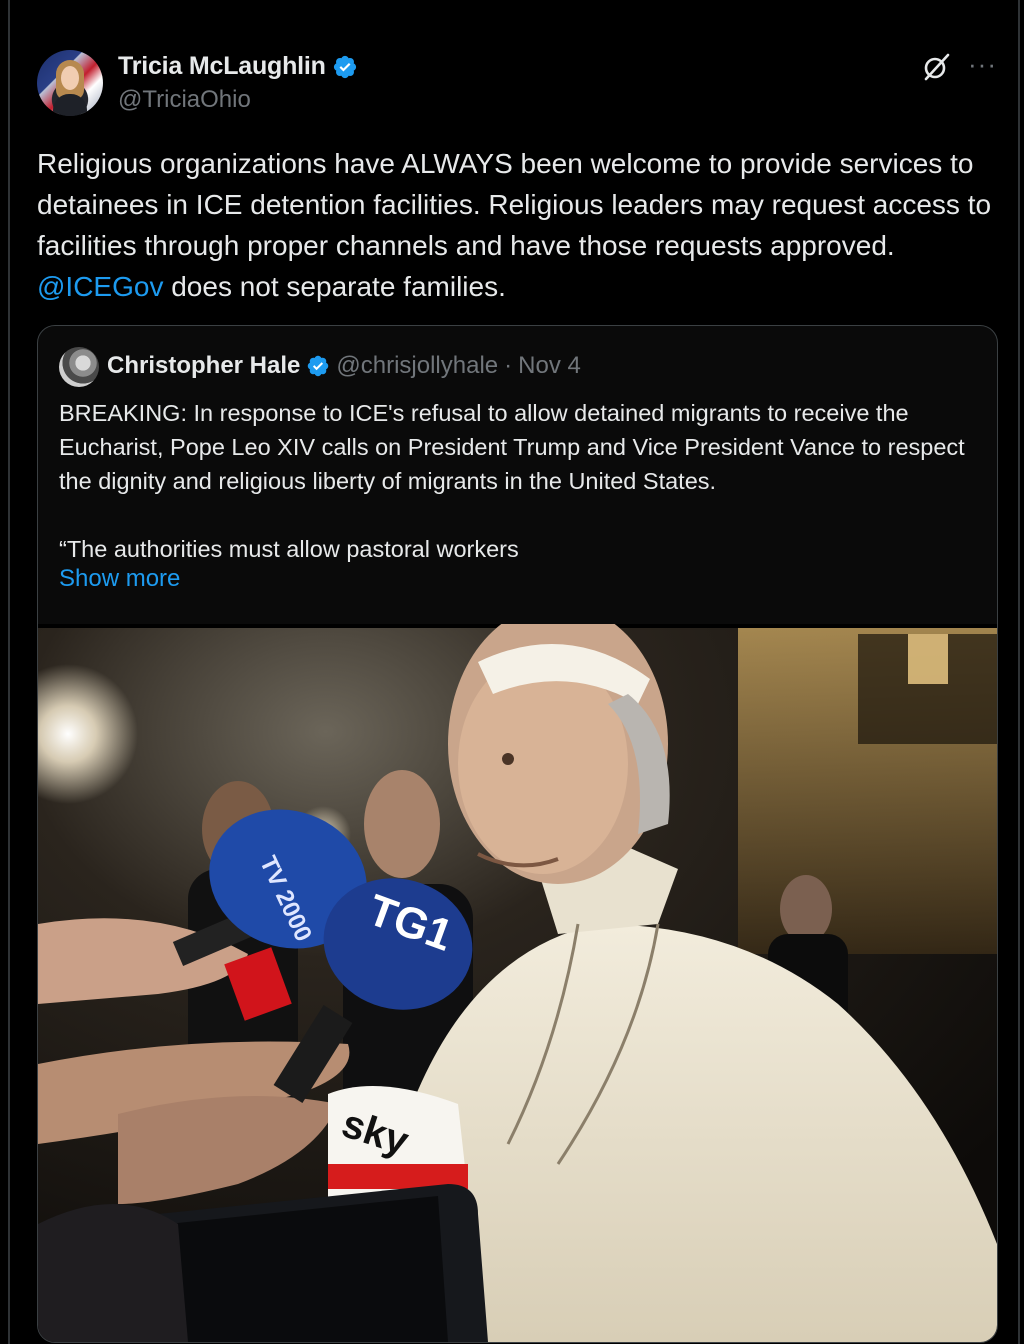  I want to click on more-options-icon: ···, so click(982, 64).